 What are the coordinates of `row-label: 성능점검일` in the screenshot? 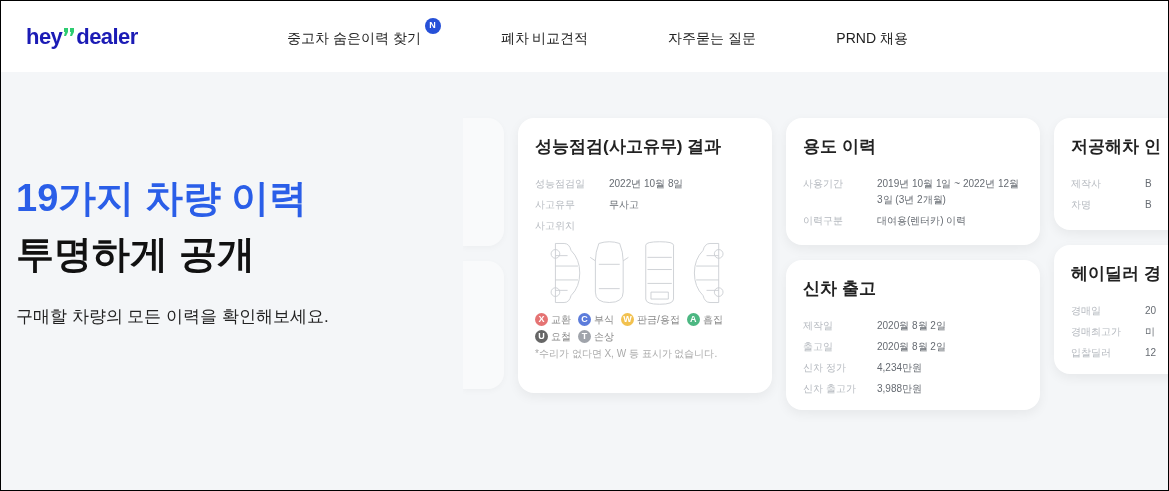 It's located at (560, 183).